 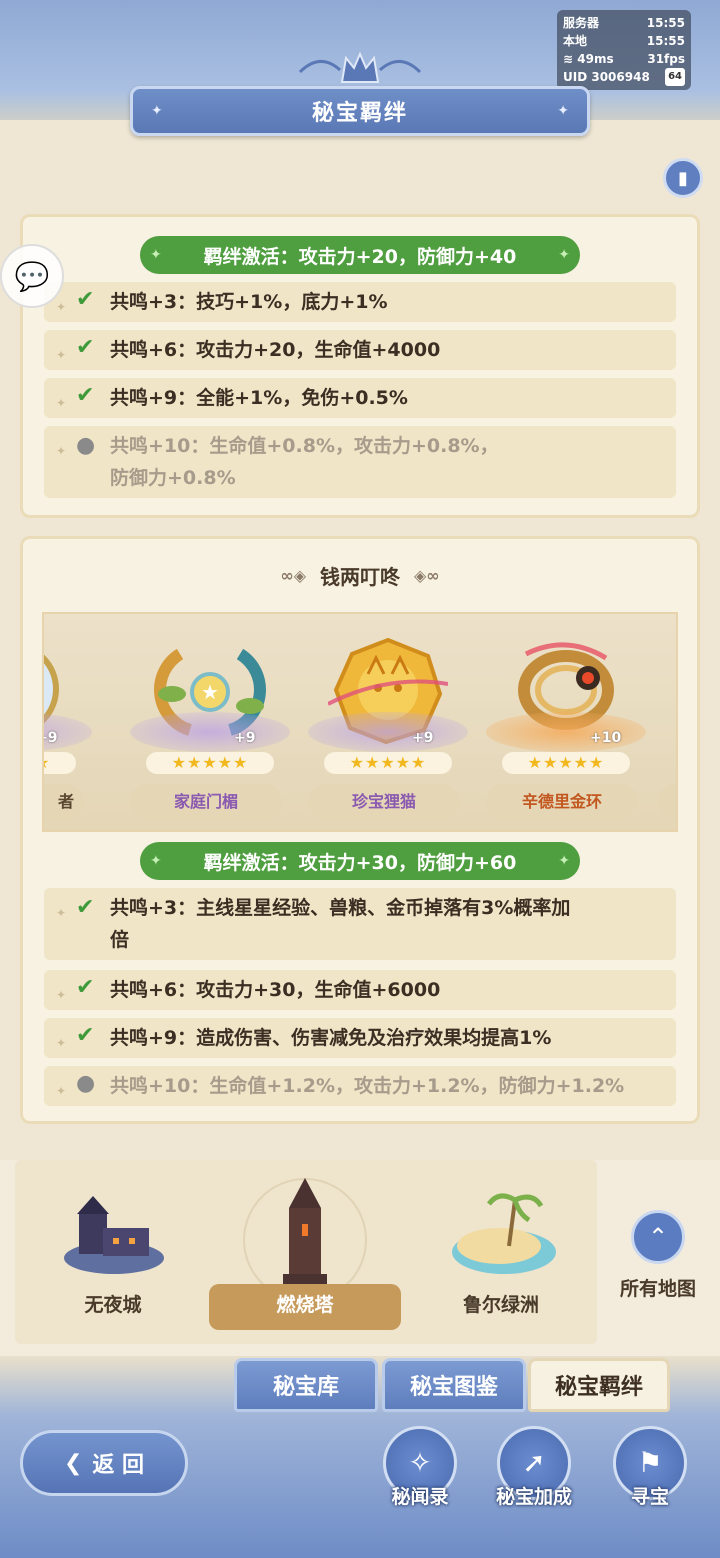 What do you see at coordinates (120, 940) in the screenshot?
I see `resonance-text-cont: 倍` at bounding box center [120, 940].